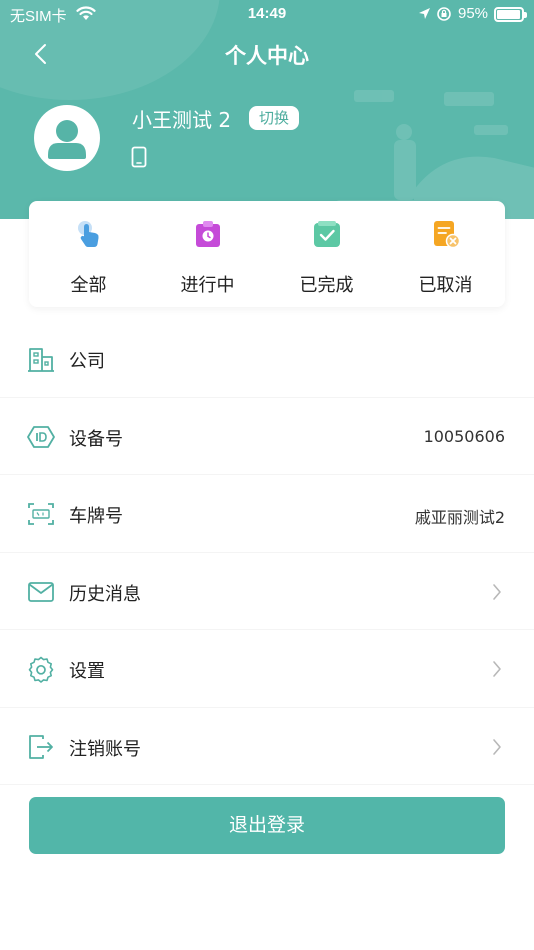  What do you see at coordinates (41, 669) in the screenshot?
I see `gear-icon` at bounding box center [41, 669].